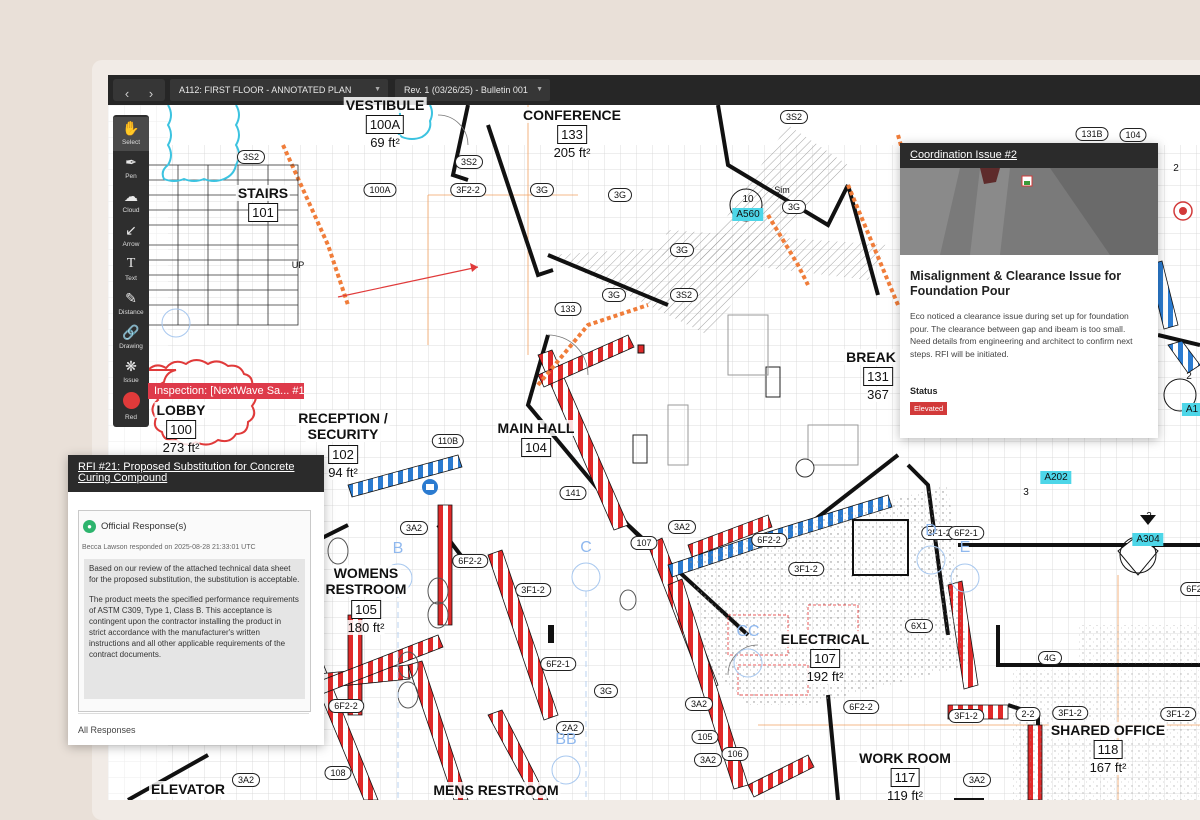 This screenshot has height=820, width=1200. I want to click on divider, so click(193, 713).